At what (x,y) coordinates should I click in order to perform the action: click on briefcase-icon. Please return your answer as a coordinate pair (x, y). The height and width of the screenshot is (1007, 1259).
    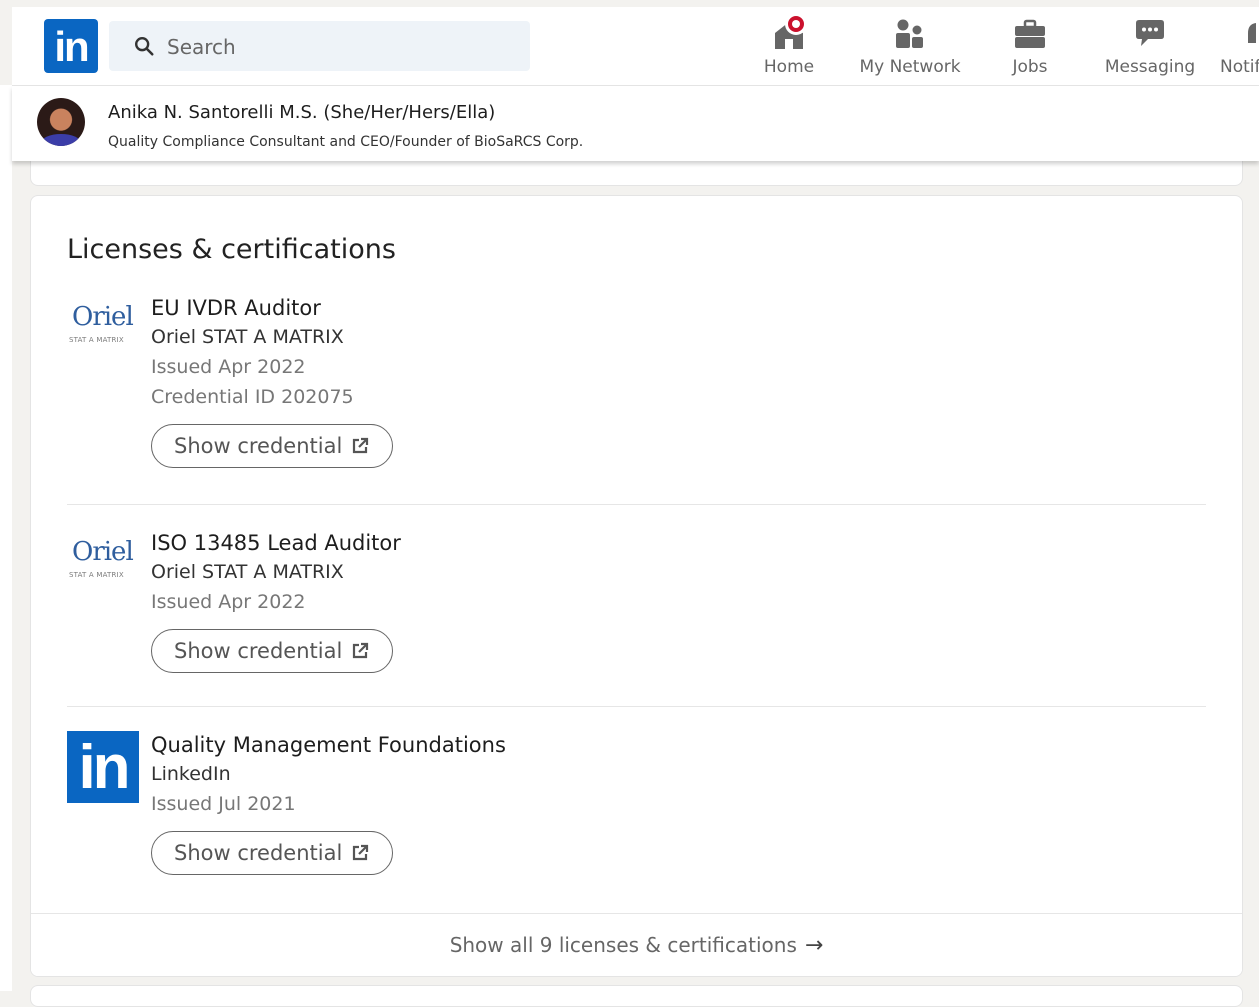
    Looking at the image, I should click on (1030, 34).